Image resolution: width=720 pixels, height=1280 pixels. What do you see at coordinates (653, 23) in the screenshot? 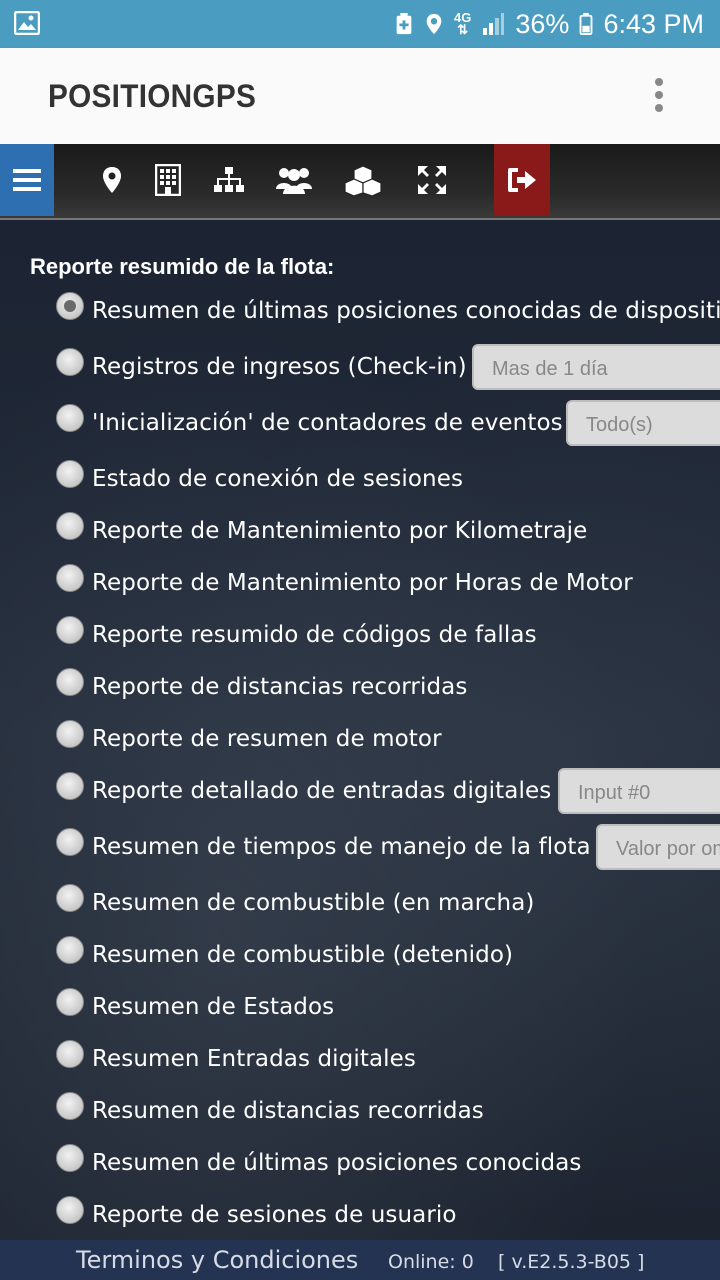
I see `clock: 6:43 PM` at bounding box center [653, 23].